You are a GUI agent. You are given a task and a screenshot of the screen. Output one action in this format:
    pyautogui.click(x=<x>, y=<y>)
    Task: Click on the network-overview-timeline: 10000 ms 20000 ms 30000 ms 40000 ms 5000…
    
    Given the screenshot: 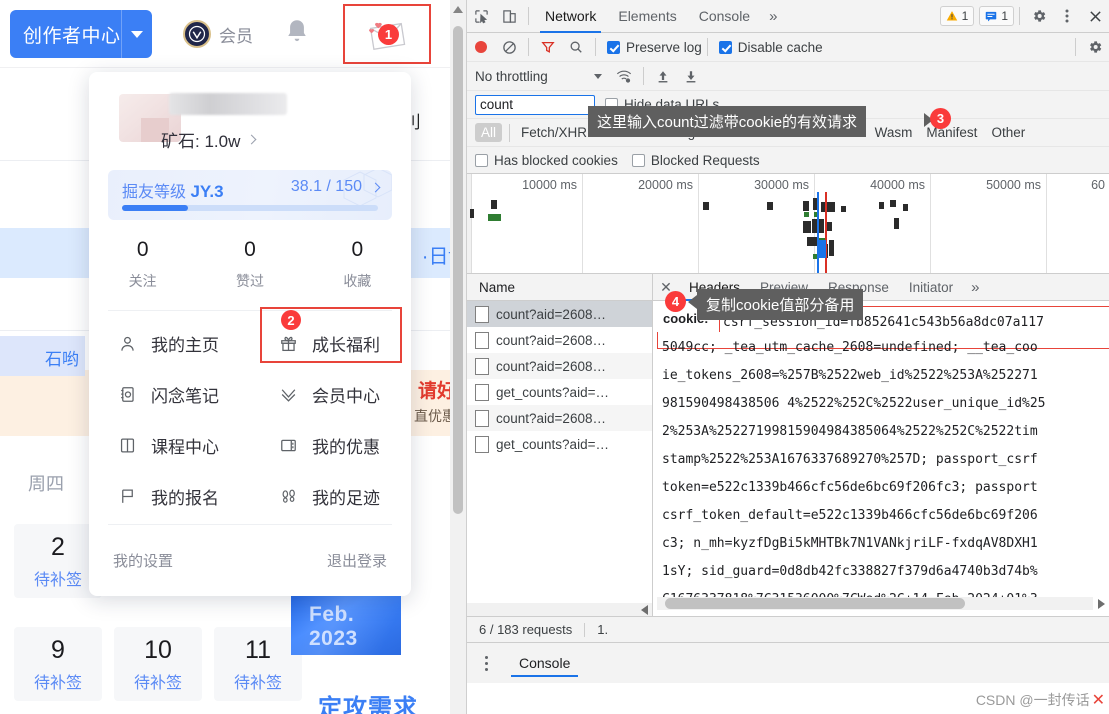 What is the action you would take?
    pyautogui.click(x=788, y=224)
    